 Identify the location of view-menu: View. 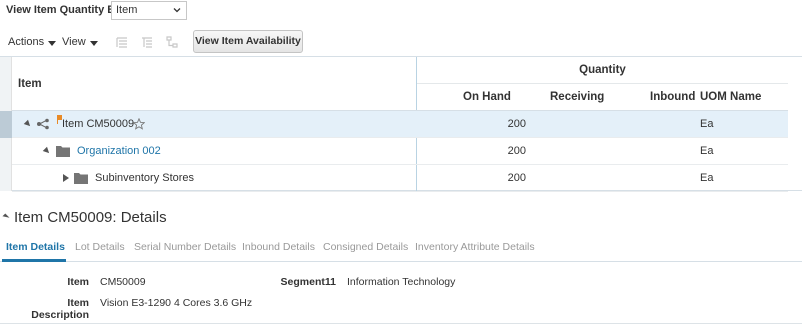
(80, 42).